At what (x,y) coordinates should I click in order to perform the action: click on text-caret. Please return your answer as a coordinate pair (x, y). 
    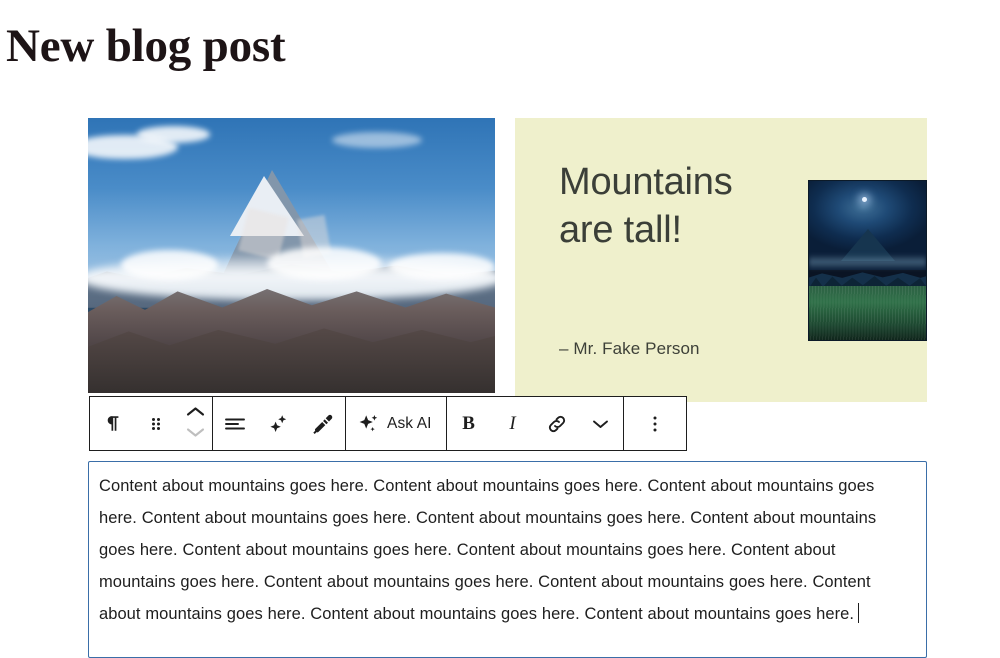
    Looking at the image, I should click on (858, 613).